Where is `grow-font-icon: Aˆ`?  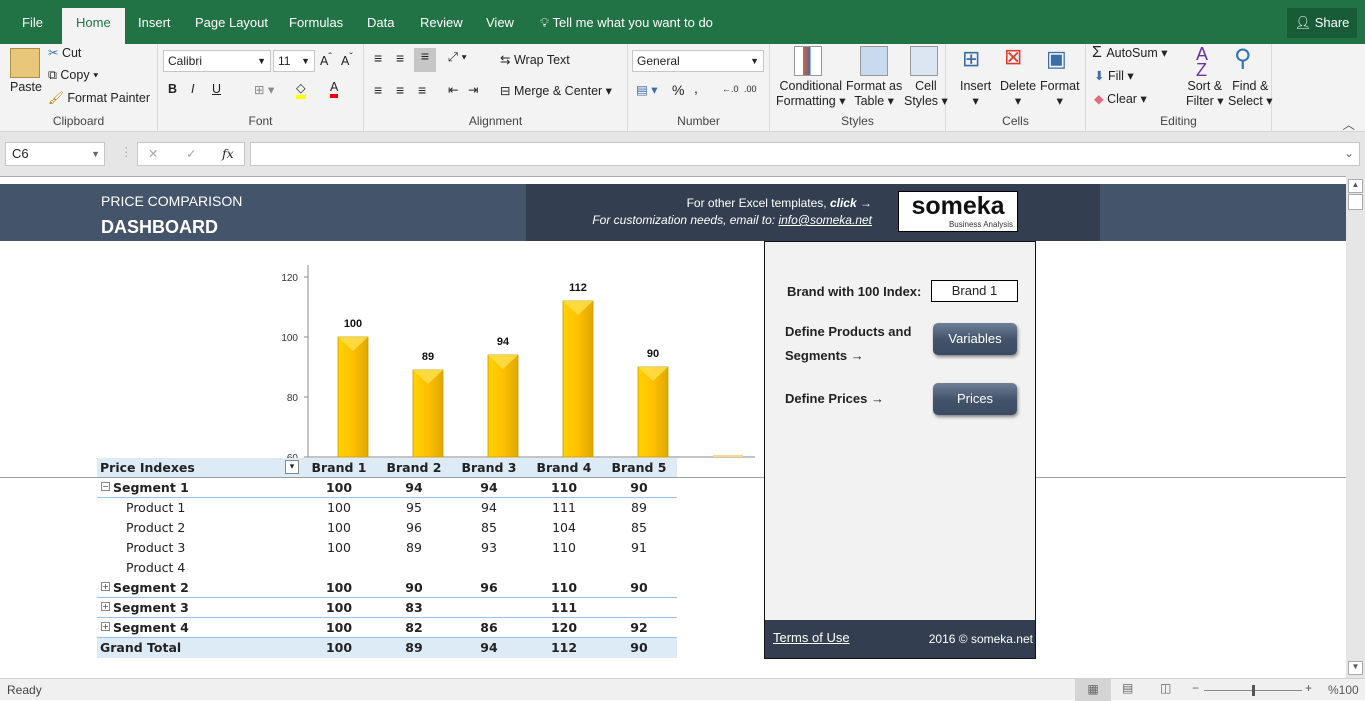 grow-font-icon: Aˆ is located at coordinates (326, 60).